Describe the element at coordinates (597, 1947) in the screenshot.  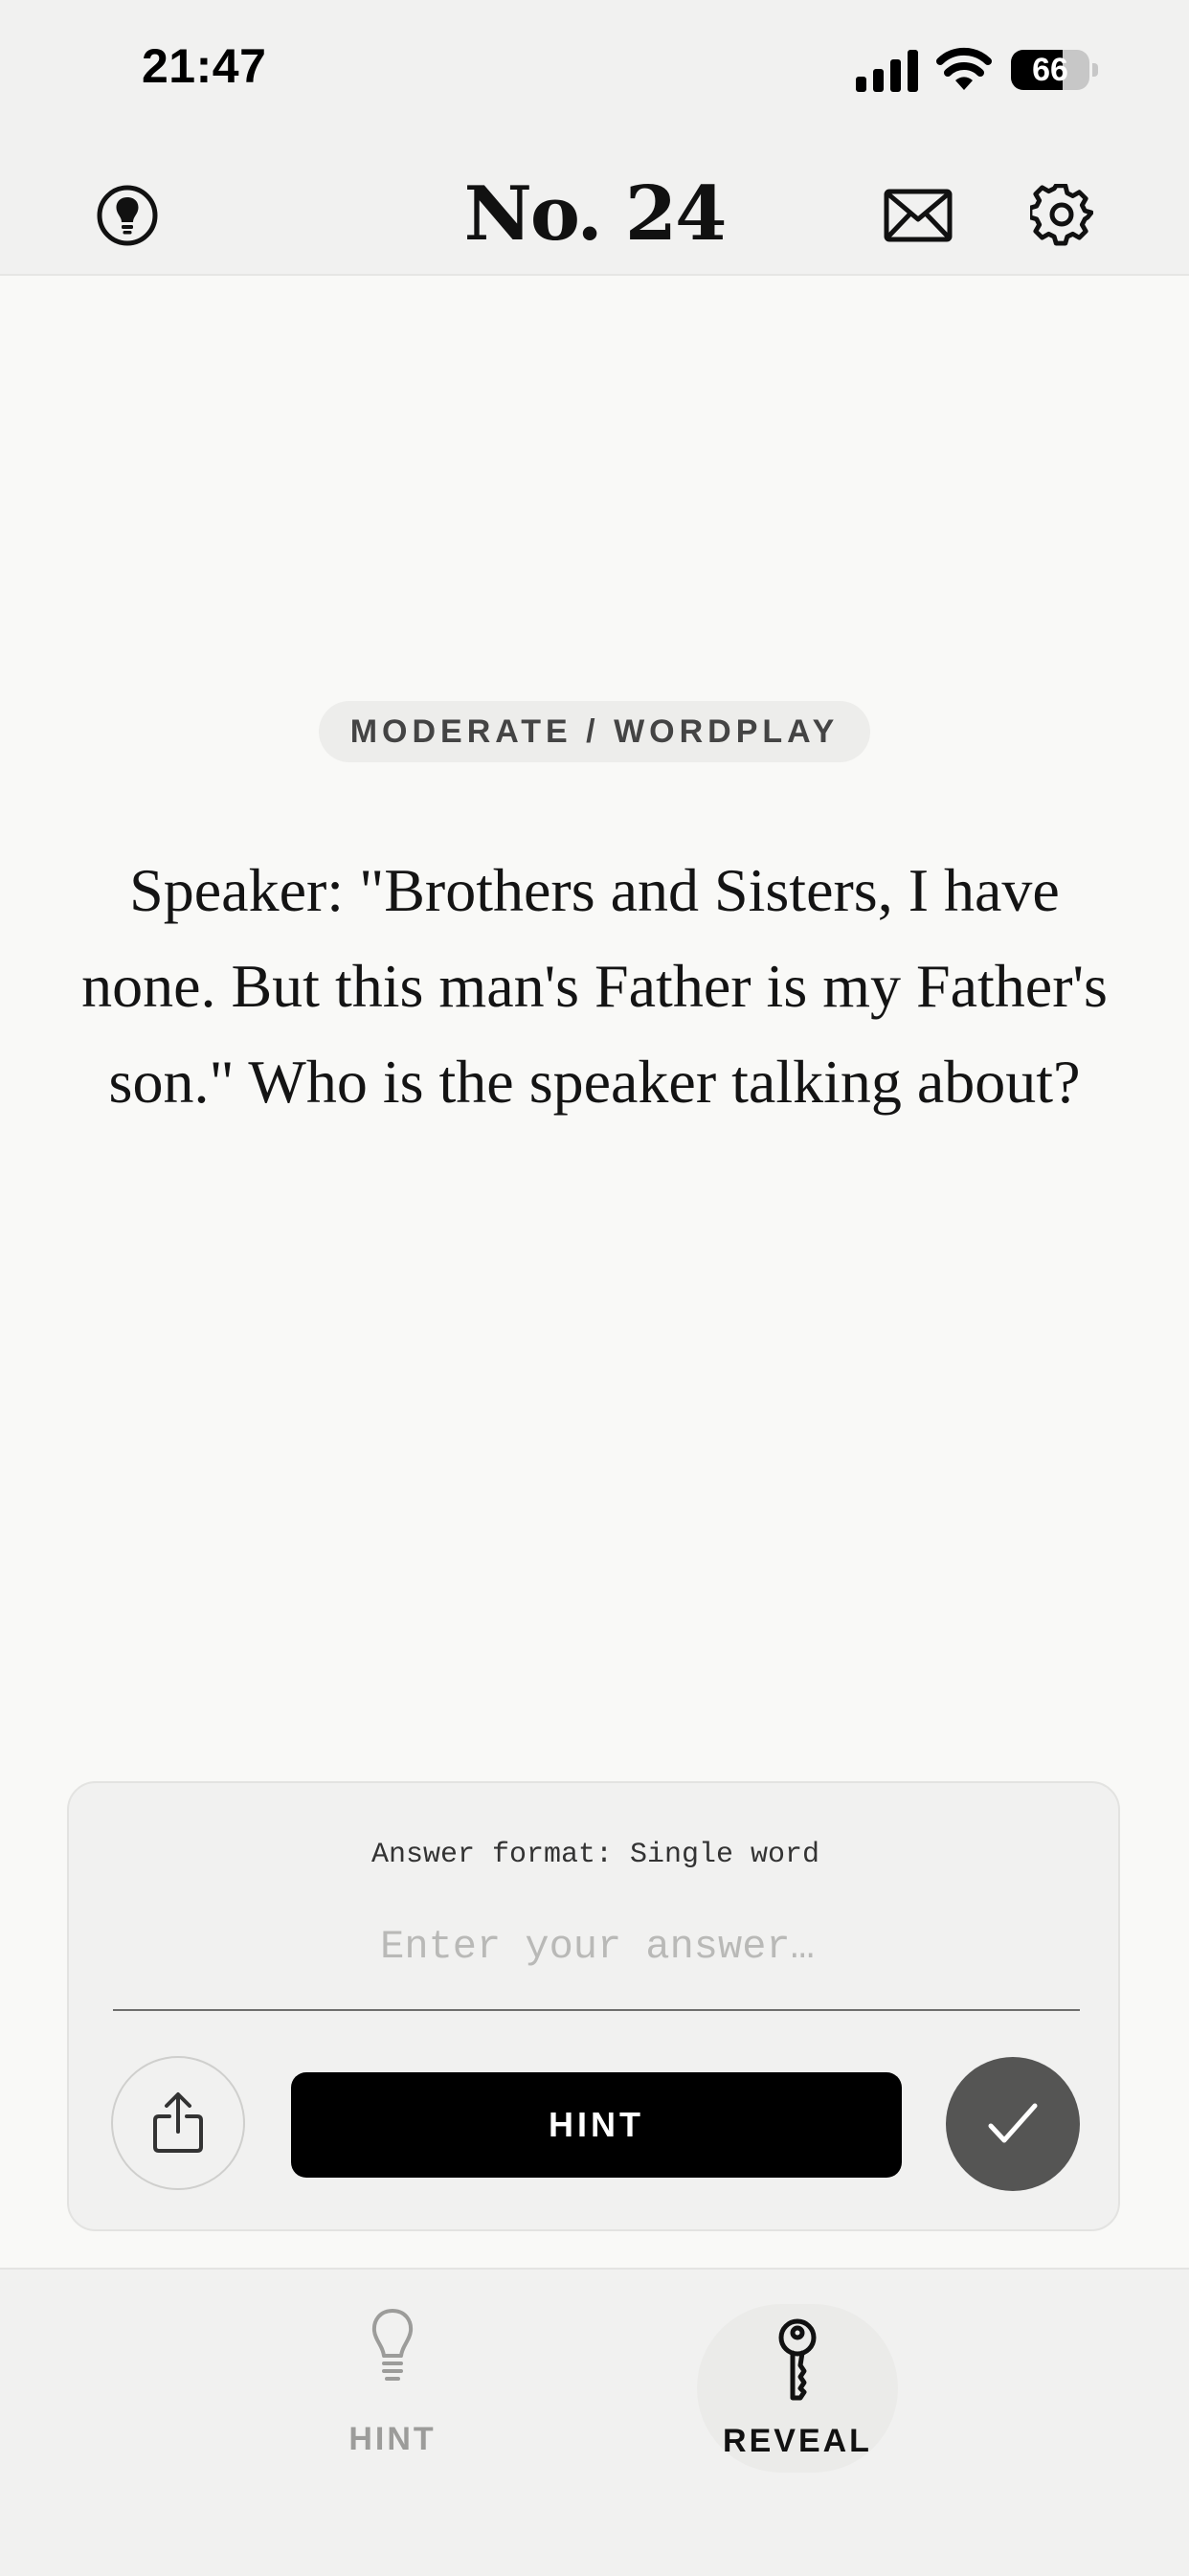
I see `answer-input` at that location.